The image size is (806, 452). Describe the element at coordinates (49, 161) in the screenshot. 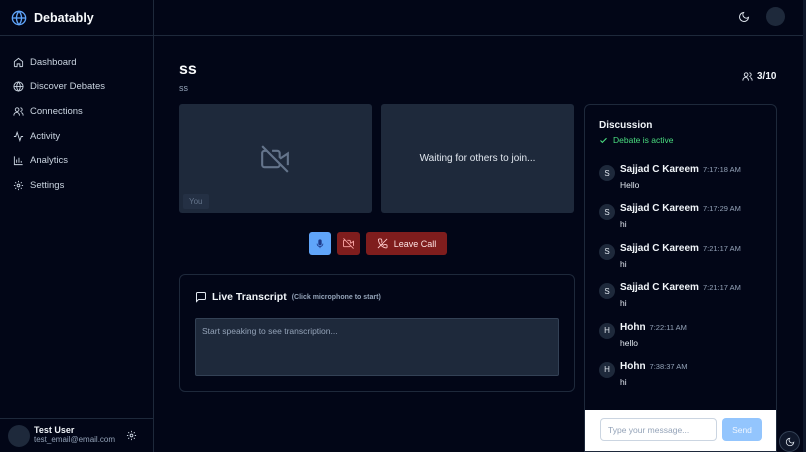

I see `sidebar-item-label: Analytics` at that location.